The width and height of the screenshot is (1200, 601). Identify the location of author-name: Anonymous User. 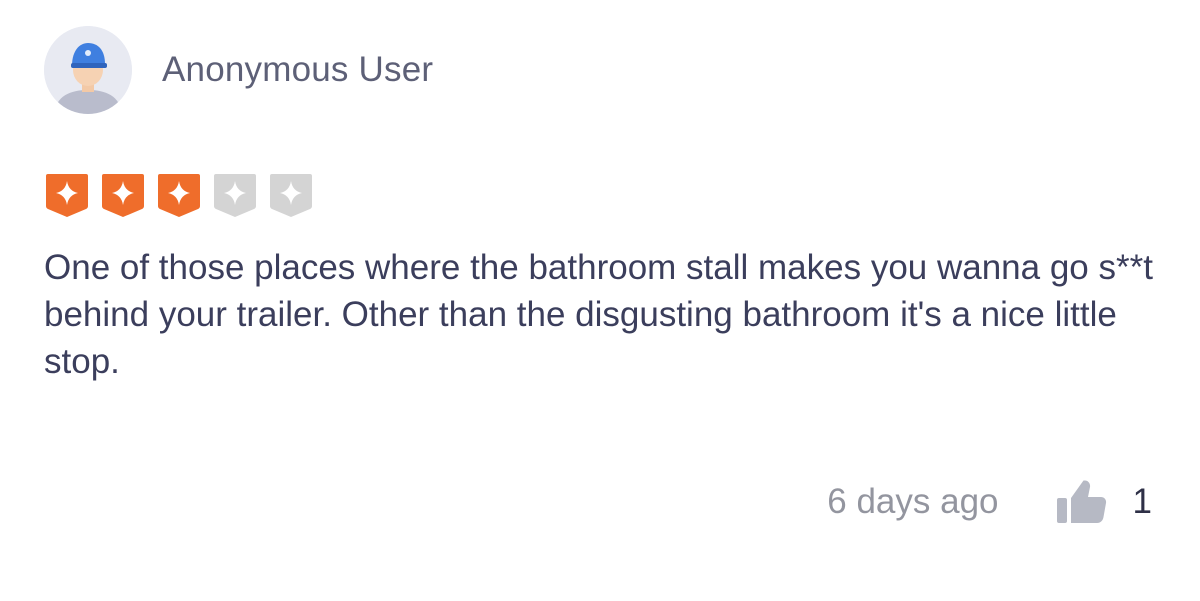
(297, 70).